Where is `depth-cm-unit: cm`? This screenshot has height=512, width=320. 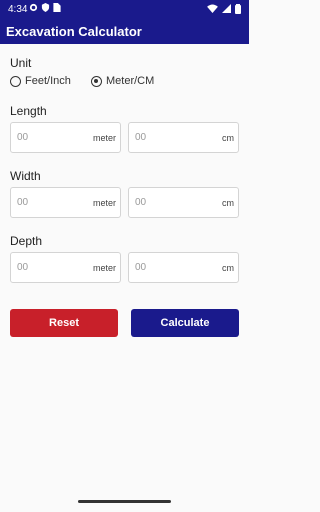
depth-cm-unit: cm is located at coordinates (228, 268).